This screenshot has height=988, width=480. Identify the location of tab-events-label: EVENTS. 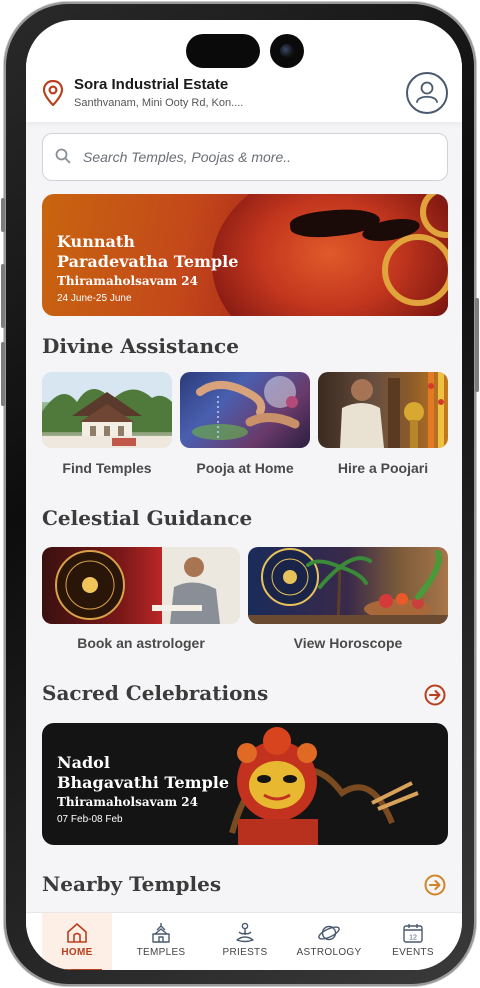
(413, 952).